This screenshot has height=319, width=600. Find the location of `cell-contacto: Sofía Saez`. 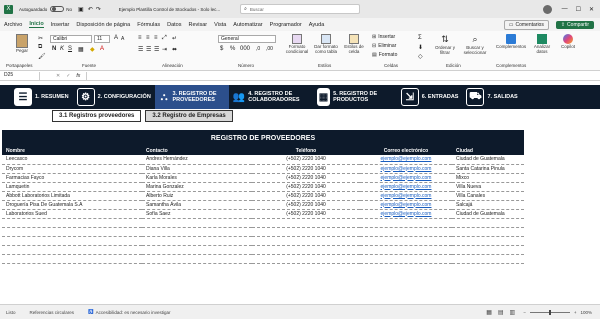

cell-contacto: Sofía Saez is located at coordinates (197, 214).